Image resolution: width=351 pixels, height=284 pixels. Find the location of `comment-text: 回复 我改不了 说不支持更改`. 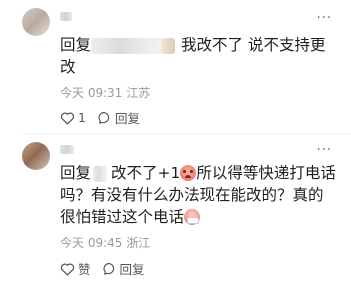

comment-text: 回复 我改不了 说不支持更改 is located at coordinates (199, 56).